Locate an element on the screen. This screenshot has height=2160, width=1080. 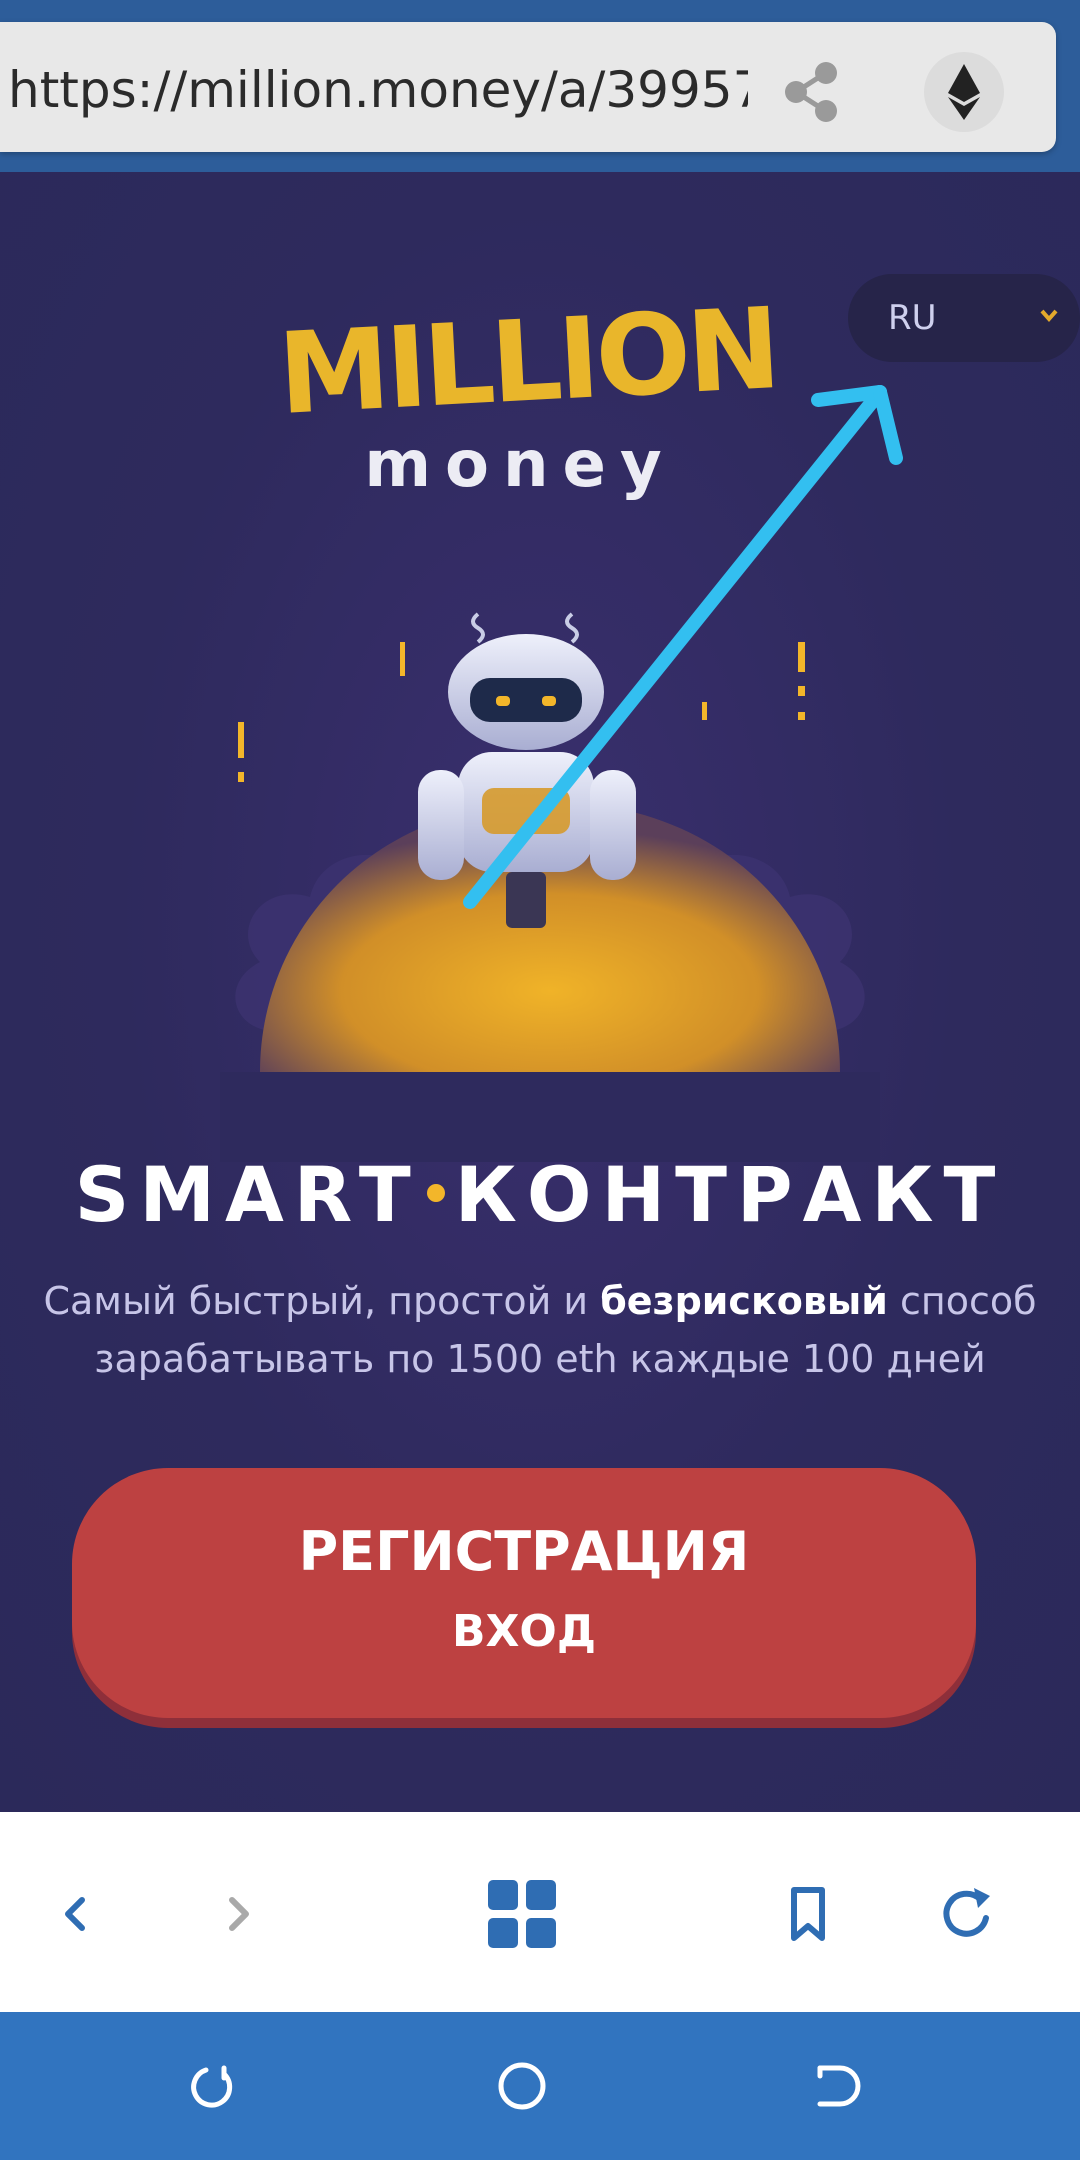
share-icon is located at coordinates (810, 92).